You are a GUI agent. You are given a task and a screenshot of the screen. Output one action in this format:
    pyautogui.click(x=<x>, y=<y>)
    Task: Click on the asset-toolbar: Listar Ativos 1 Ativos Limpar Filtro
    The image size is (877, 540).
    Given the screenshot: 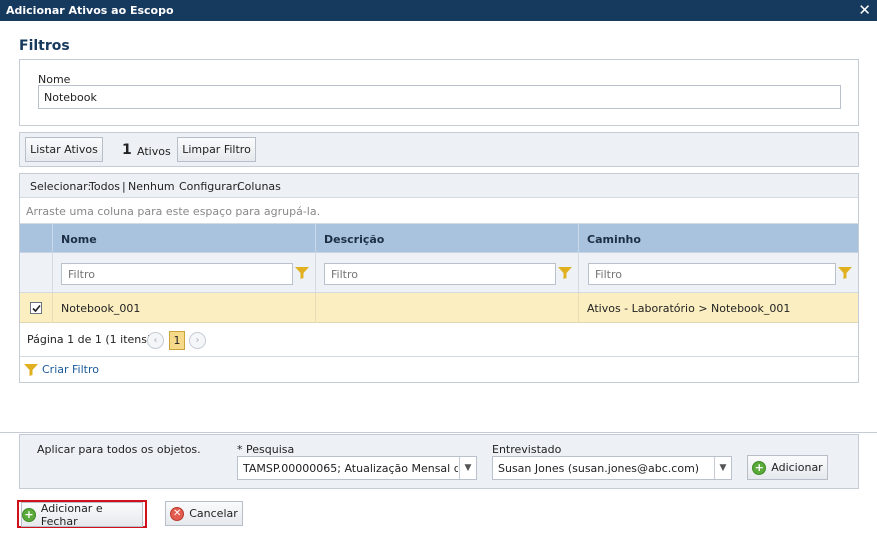 What is the action you would take?
    pyautogui.click(x=439, y=149)
    